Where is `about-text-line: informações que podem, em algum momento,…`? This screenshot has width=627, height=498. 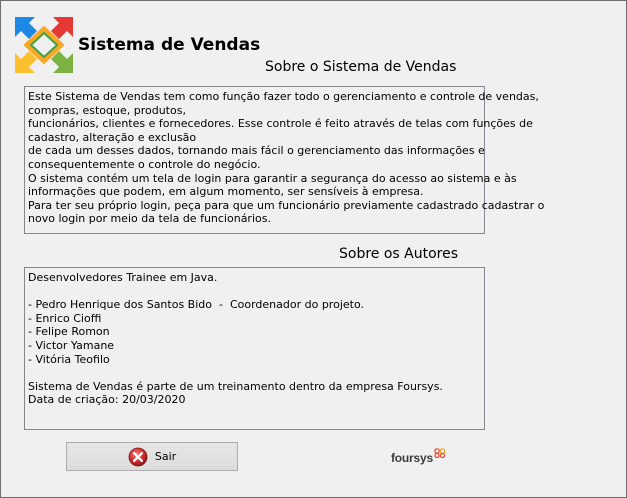
about-text-line: informações que podem, em algum momento,… is located at coordinates (226, 192).